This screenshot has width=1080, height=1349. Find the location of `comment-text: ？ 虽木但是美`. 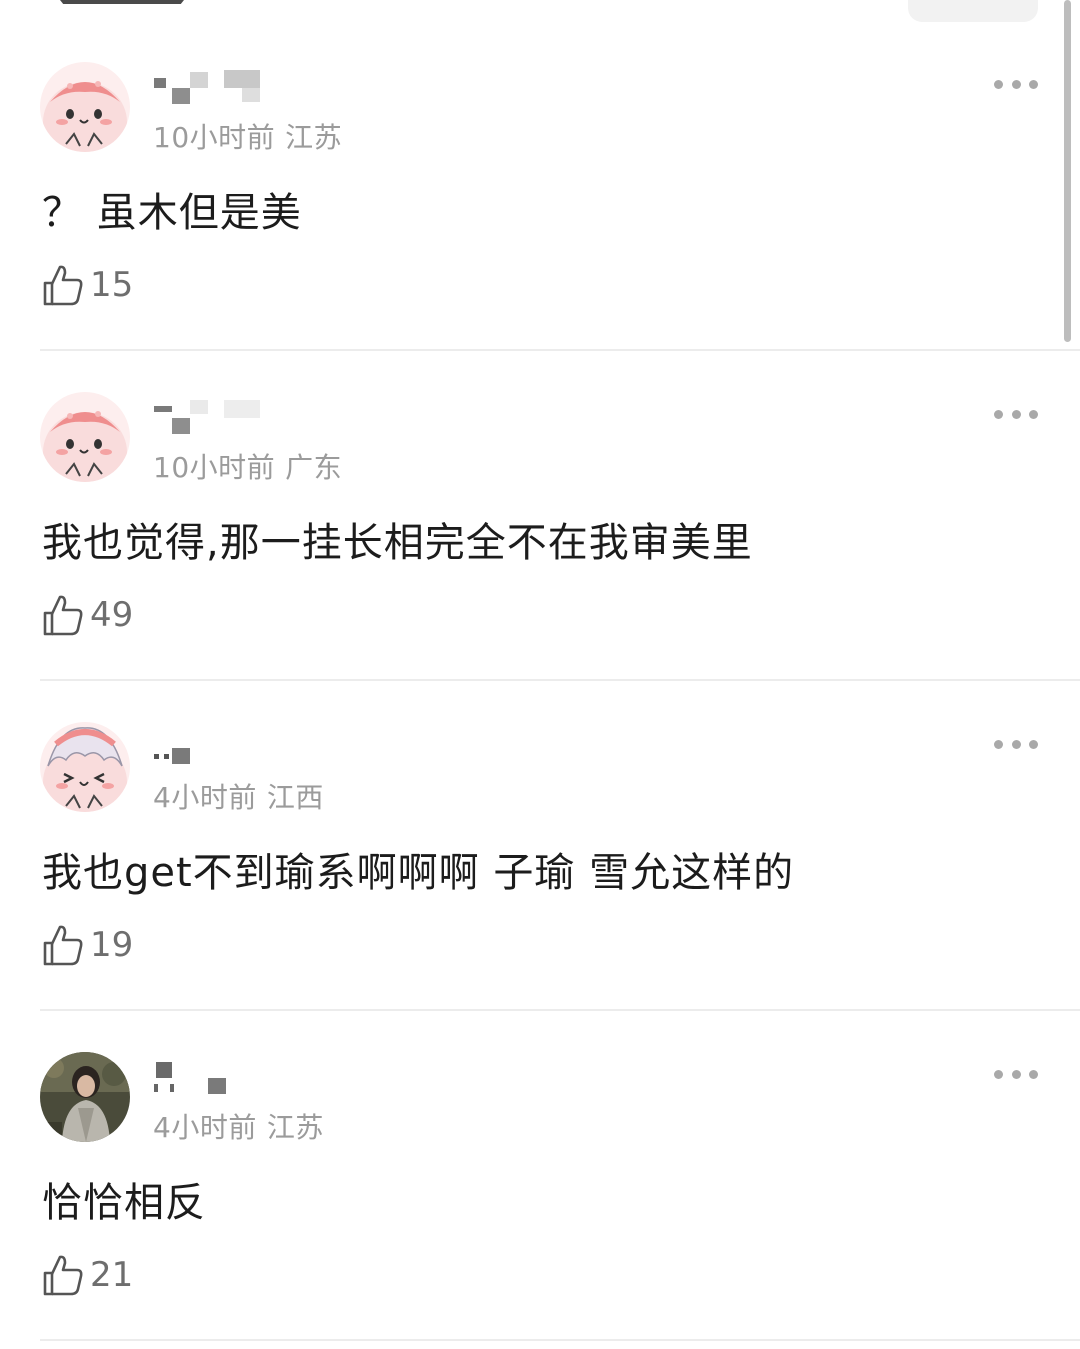

comment-text: ？ 虽木但是美 is located at coordinates (172, 213).